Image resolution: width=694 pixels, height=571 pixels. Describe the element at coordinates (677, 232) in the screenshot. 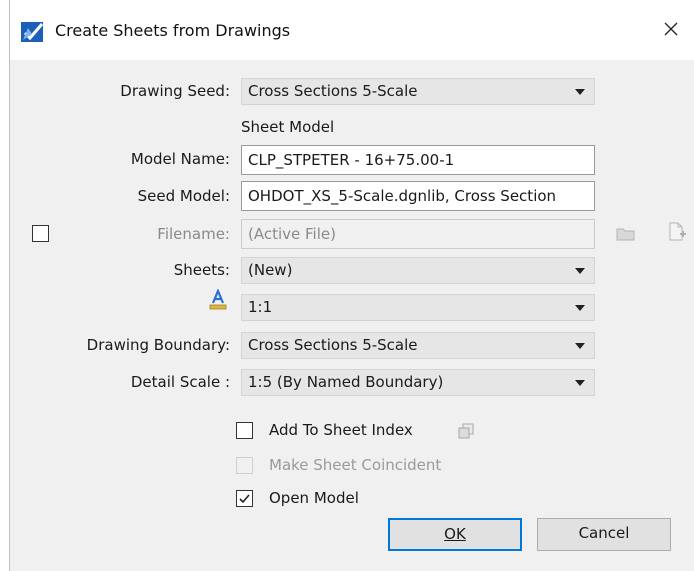

I see `new-file-icon` at that location.